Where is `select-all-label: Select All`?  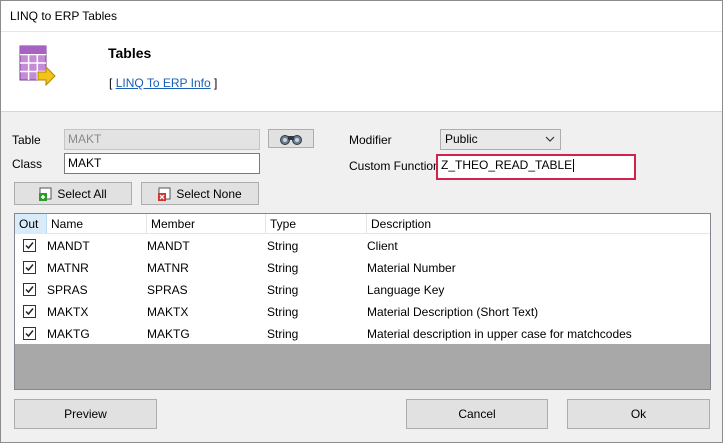 select-all-label: Select All is located at coordinates (82, 193).